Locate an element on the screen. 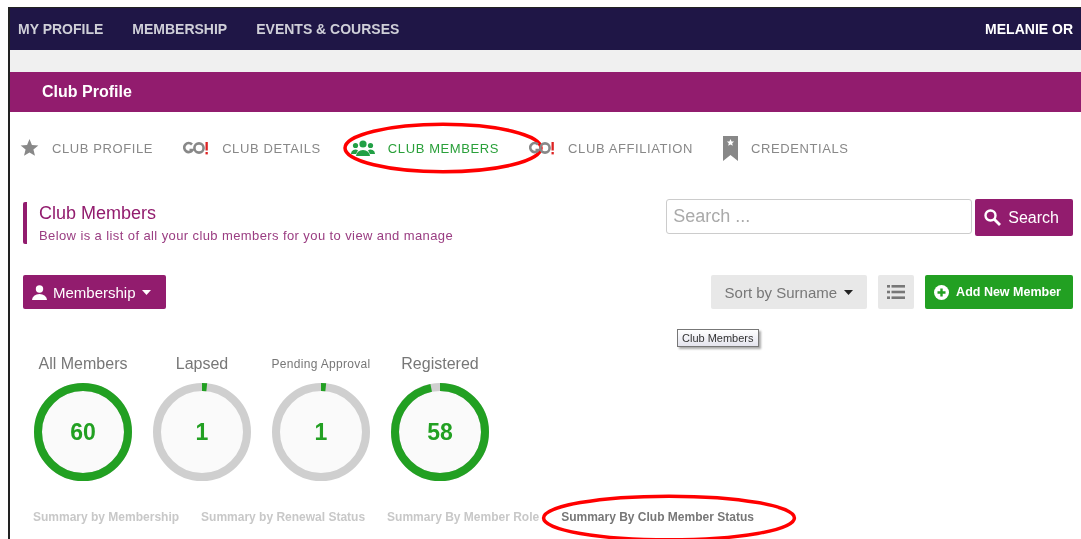 The image size is (1081, 539). list-view-button is located at coordinates (896, 292).